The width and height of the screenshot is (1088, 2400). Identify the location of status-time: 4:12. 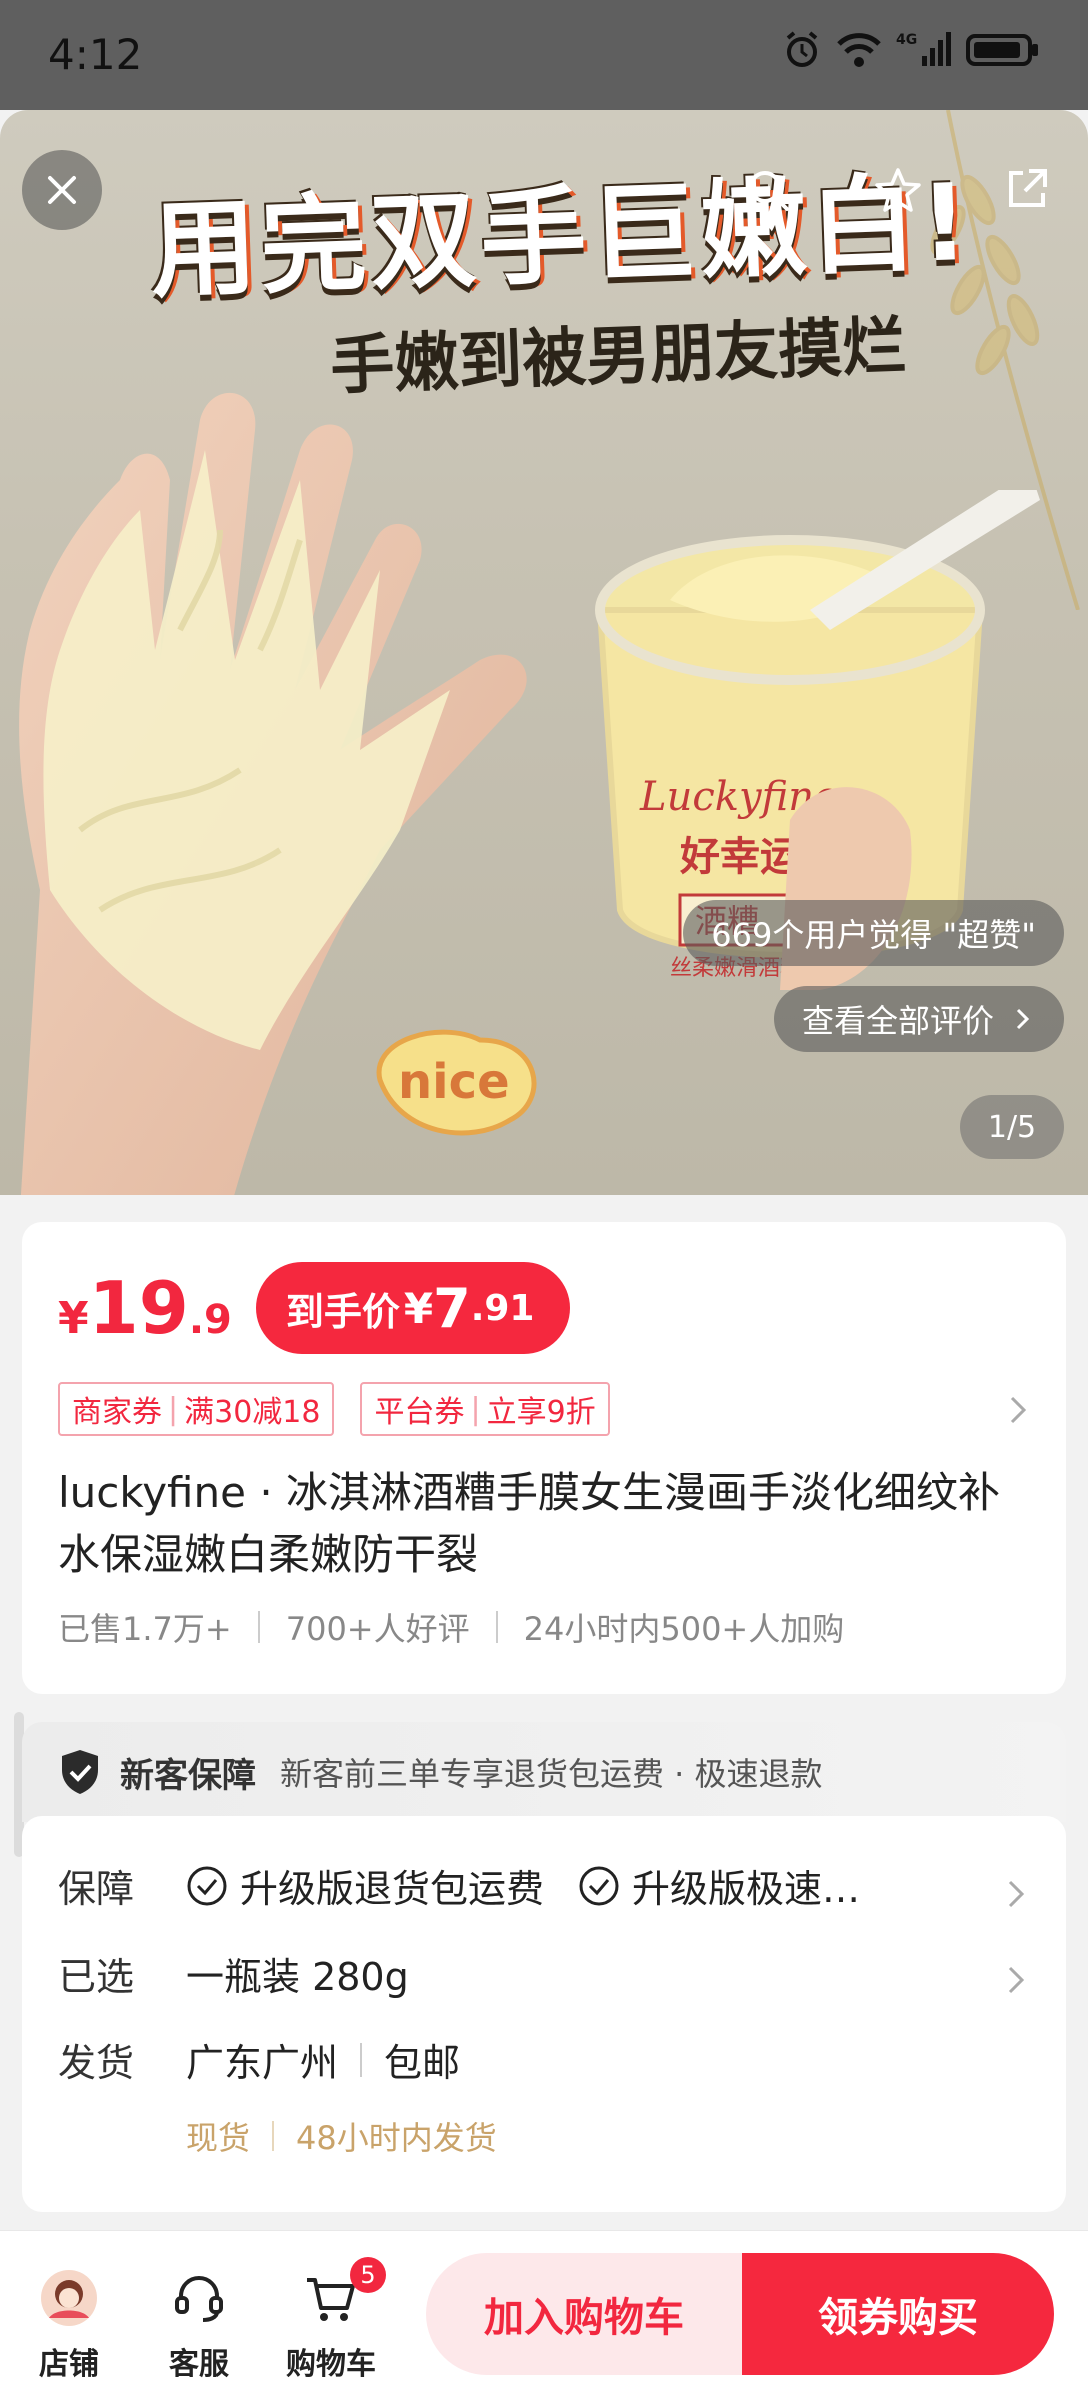
(95, 54).